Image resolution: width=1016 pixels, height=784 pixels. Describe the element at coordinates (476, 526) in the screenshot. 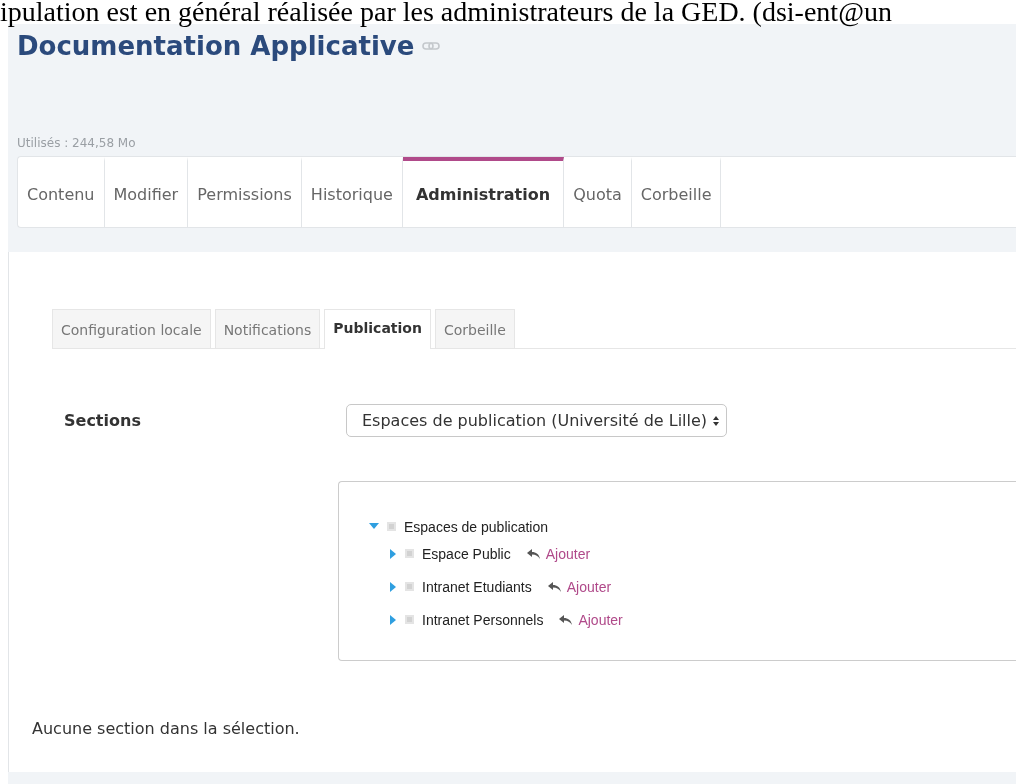

I see `tree-item: Espaces de publication` at that location.